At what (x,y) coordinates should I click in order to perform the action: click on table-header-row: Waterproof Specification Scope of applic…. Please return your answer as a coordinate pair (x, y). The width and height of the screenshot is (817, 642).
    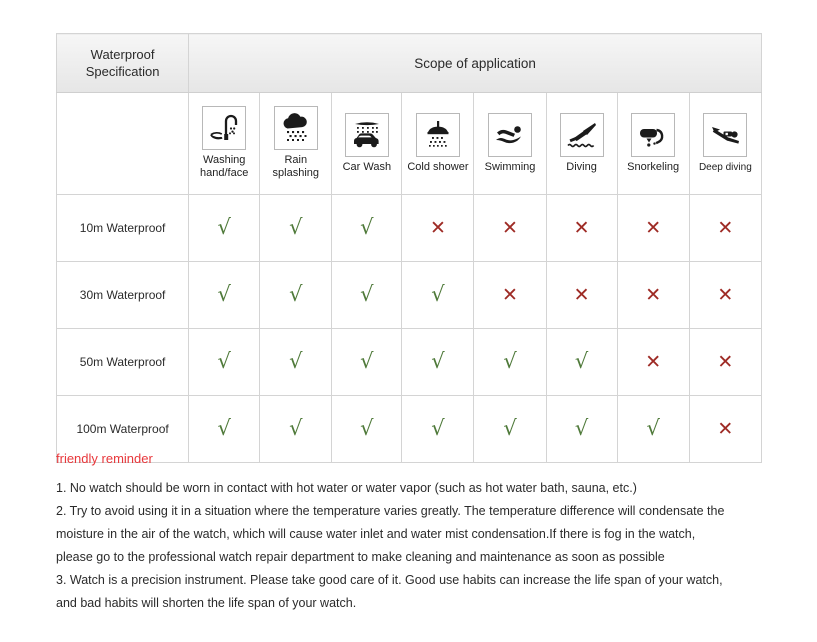
    Looking at the image, I should click on (408, 63).